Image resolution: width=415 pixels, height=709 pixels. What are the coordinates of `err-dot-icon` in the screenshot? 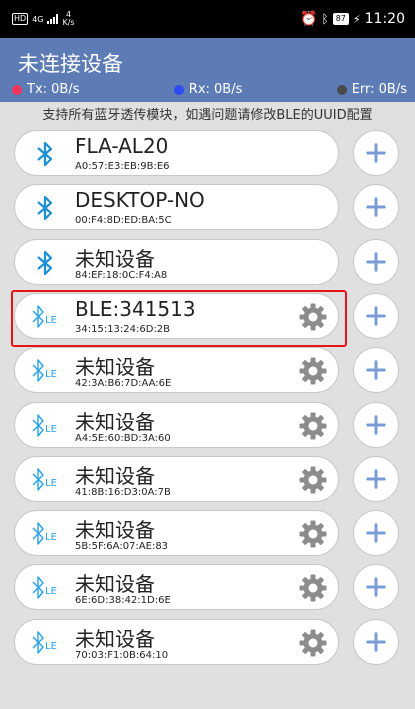 It's located at (341, 89).